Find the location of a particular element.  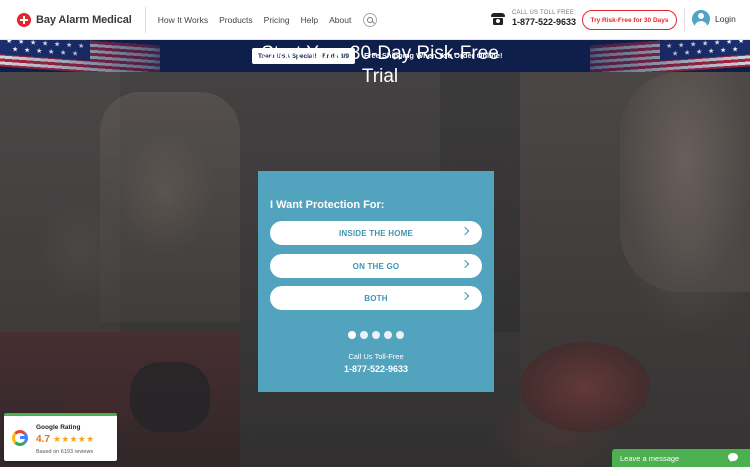

leave-message-button: Leave a message is located at coordinates (681, 458).